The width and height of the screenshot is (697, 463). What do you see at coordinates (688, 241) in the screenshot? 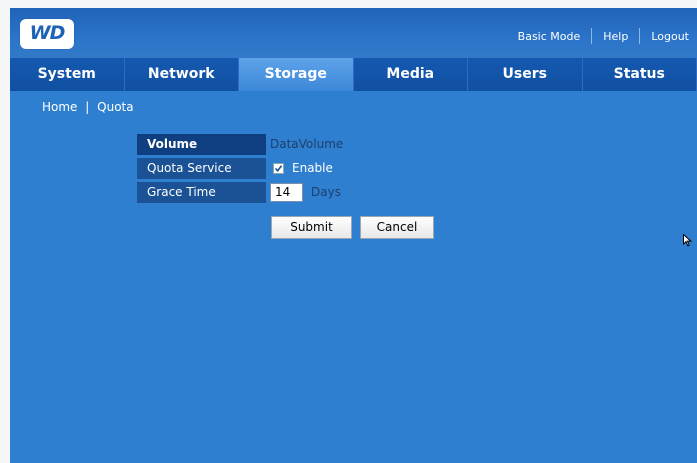
I see `mouse-cursor-icon` at bounding box center [688, 241].